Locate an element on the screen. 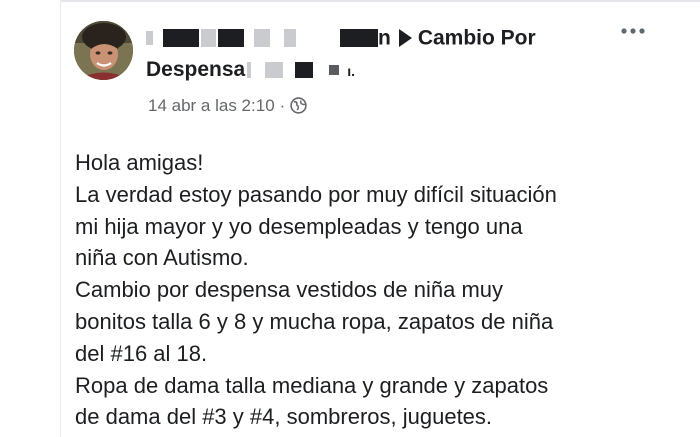 The width and height of the screenshot is (700, 437). timestamp: 14 abr a las 2:10 is located at coordinates (211, 105).